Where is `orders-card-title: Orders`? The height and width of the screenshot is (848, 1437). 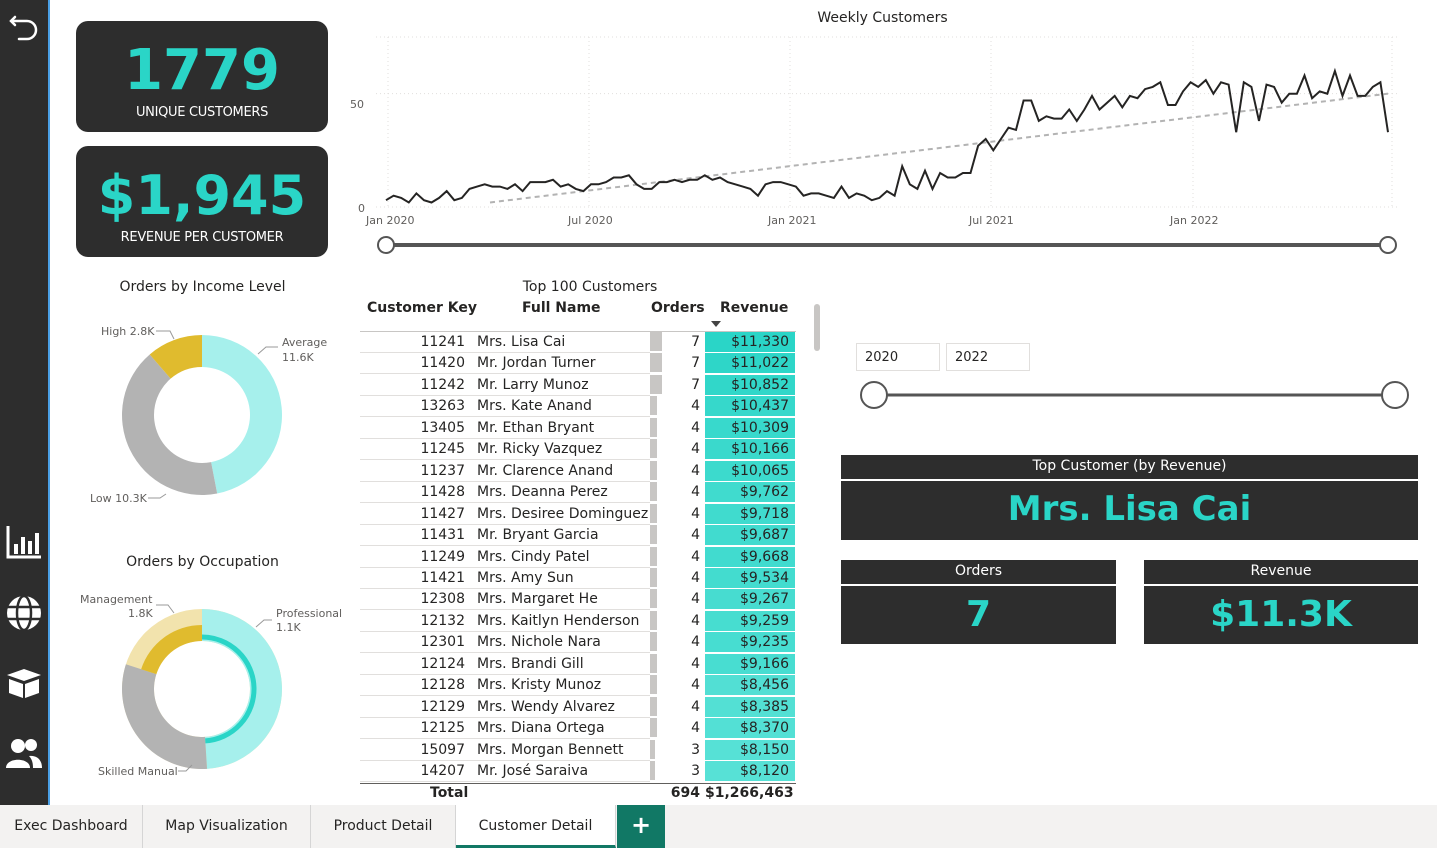
orders-card-title: Orders is located at coordinates (978, 573).